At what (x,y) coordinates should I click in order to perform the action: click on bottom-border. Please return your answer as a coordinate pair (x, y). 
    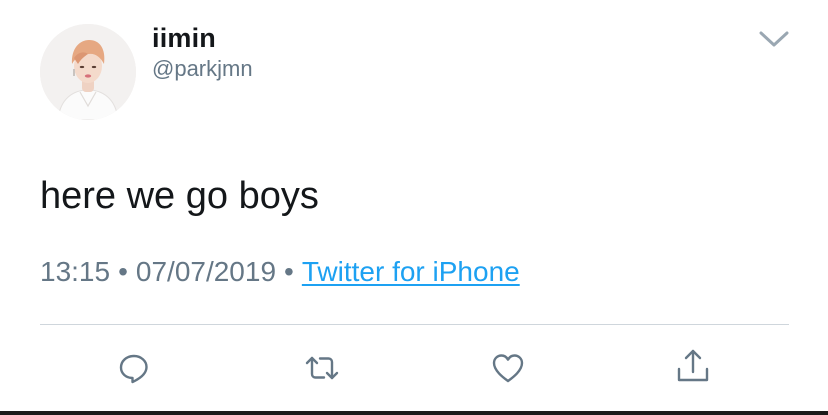
    Looking at the image, I should click on (414, 413).